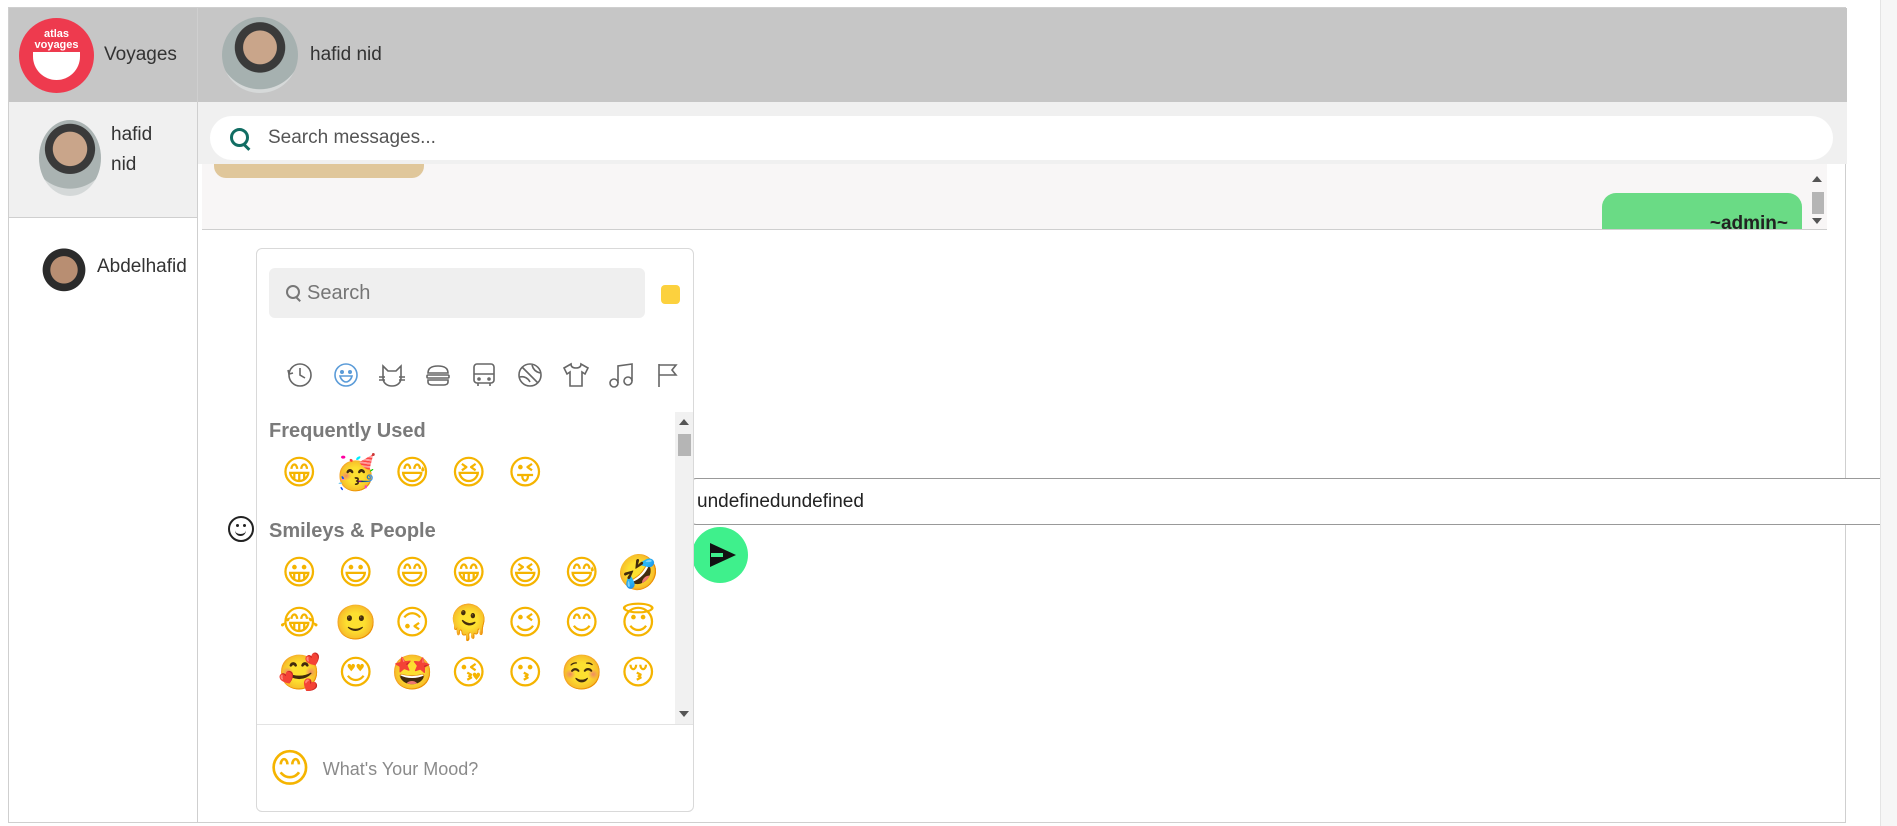 The image size is (1897, 826). I want to click on atlas-voyages-logo: atlas voyages, so click(56, 55).